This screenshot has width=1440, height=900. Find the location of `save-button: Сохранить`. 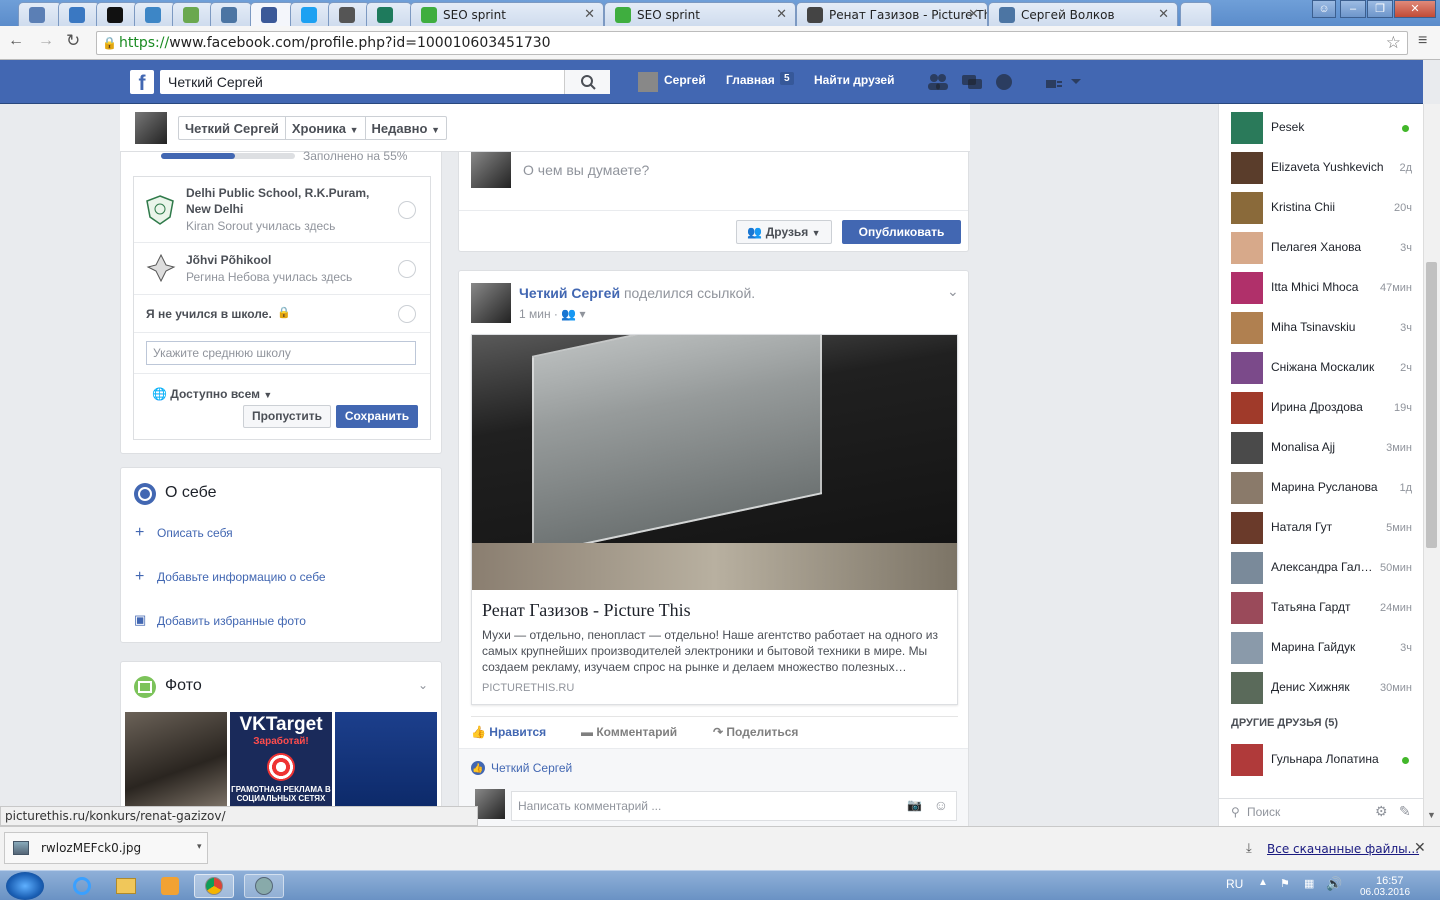

save-button: Сохранить is located at coordinates (377, 416).